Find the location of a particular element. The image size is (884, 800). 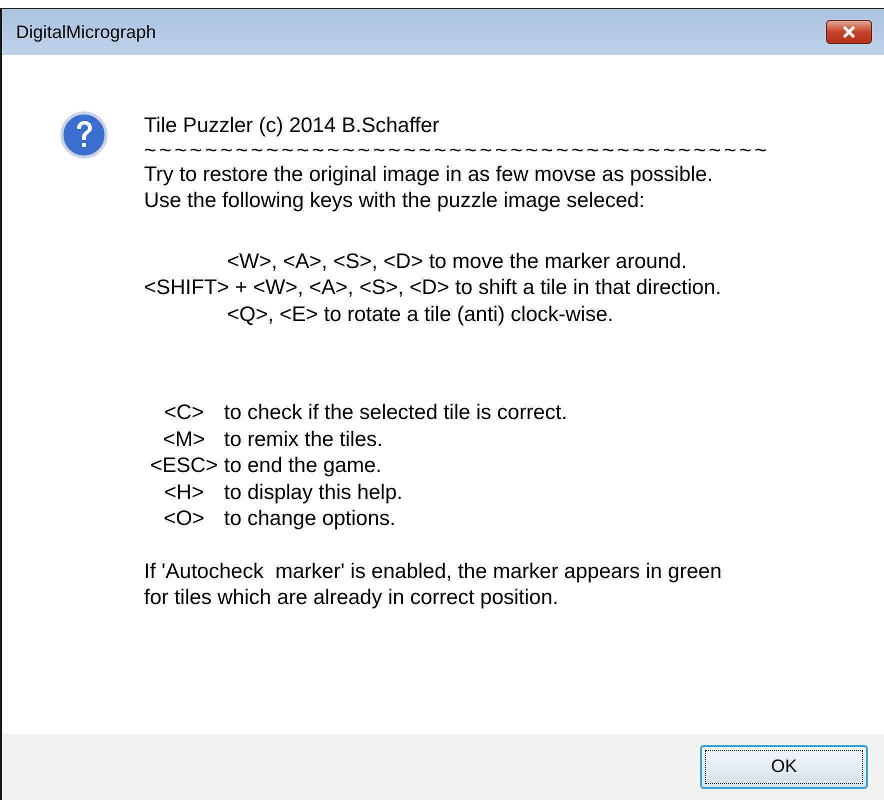

key-label: <H> is located at coordinates (184, 493).